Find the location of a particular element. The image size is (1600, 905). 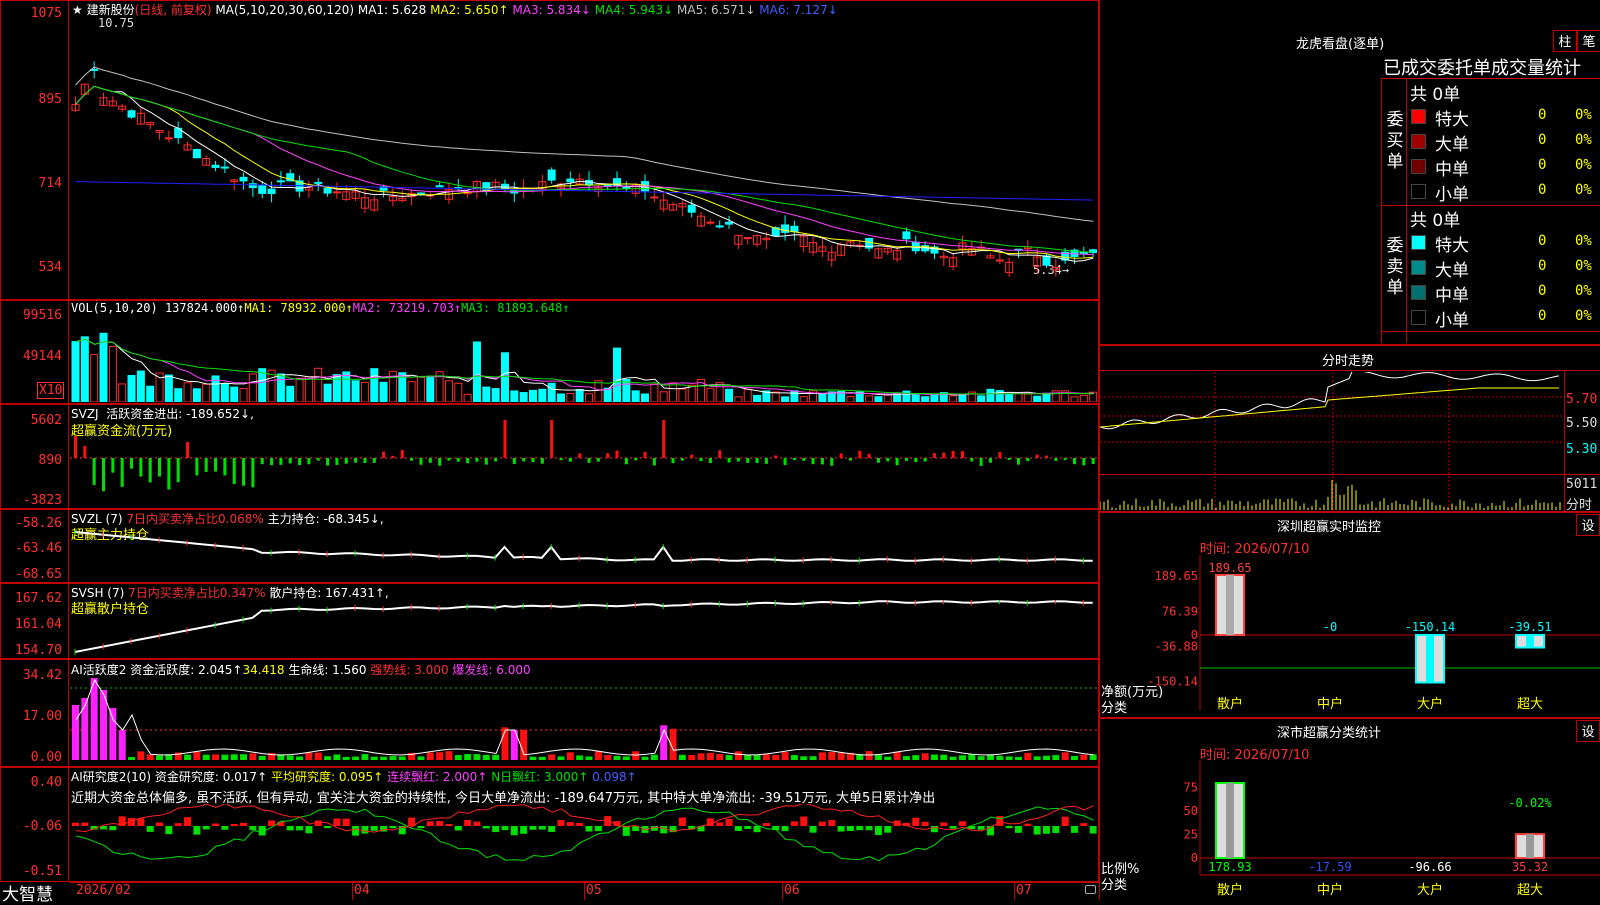

longhu-tabs: 已成交委托单成交量统计 is located at coordinates (1482, 67).